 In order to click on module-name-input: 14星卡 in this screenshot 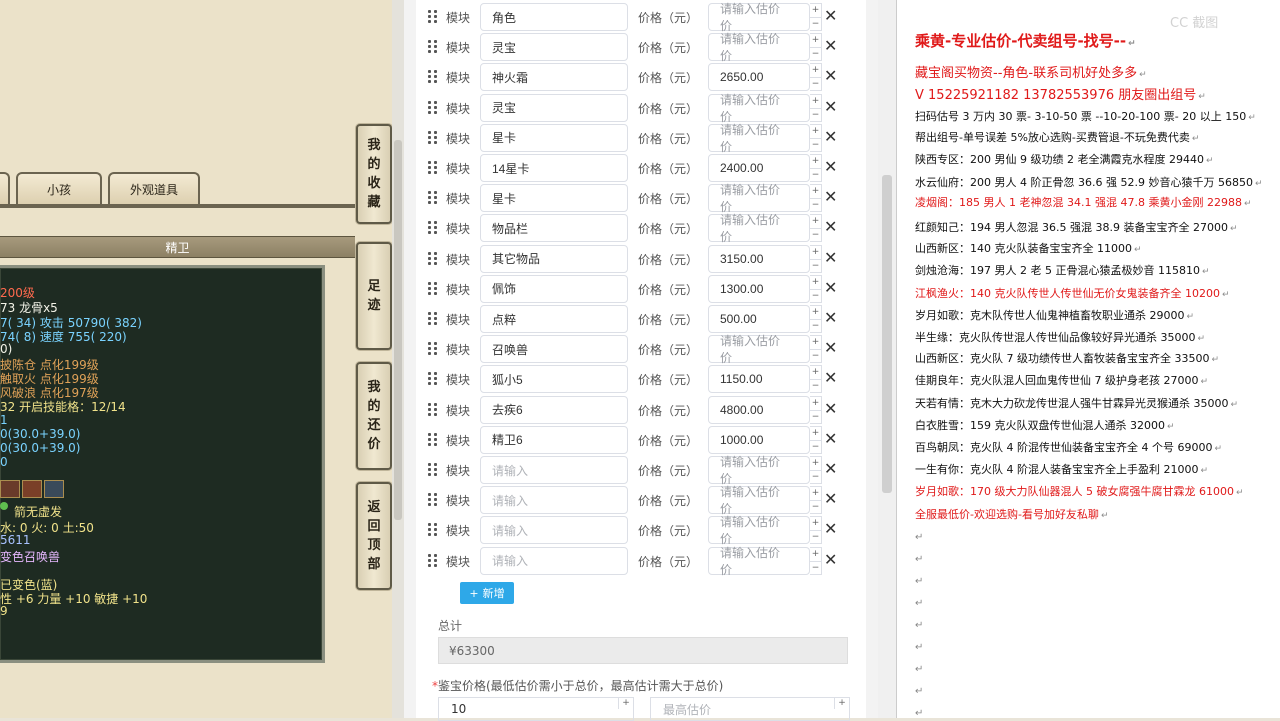, I will do `click(554, 168)`.